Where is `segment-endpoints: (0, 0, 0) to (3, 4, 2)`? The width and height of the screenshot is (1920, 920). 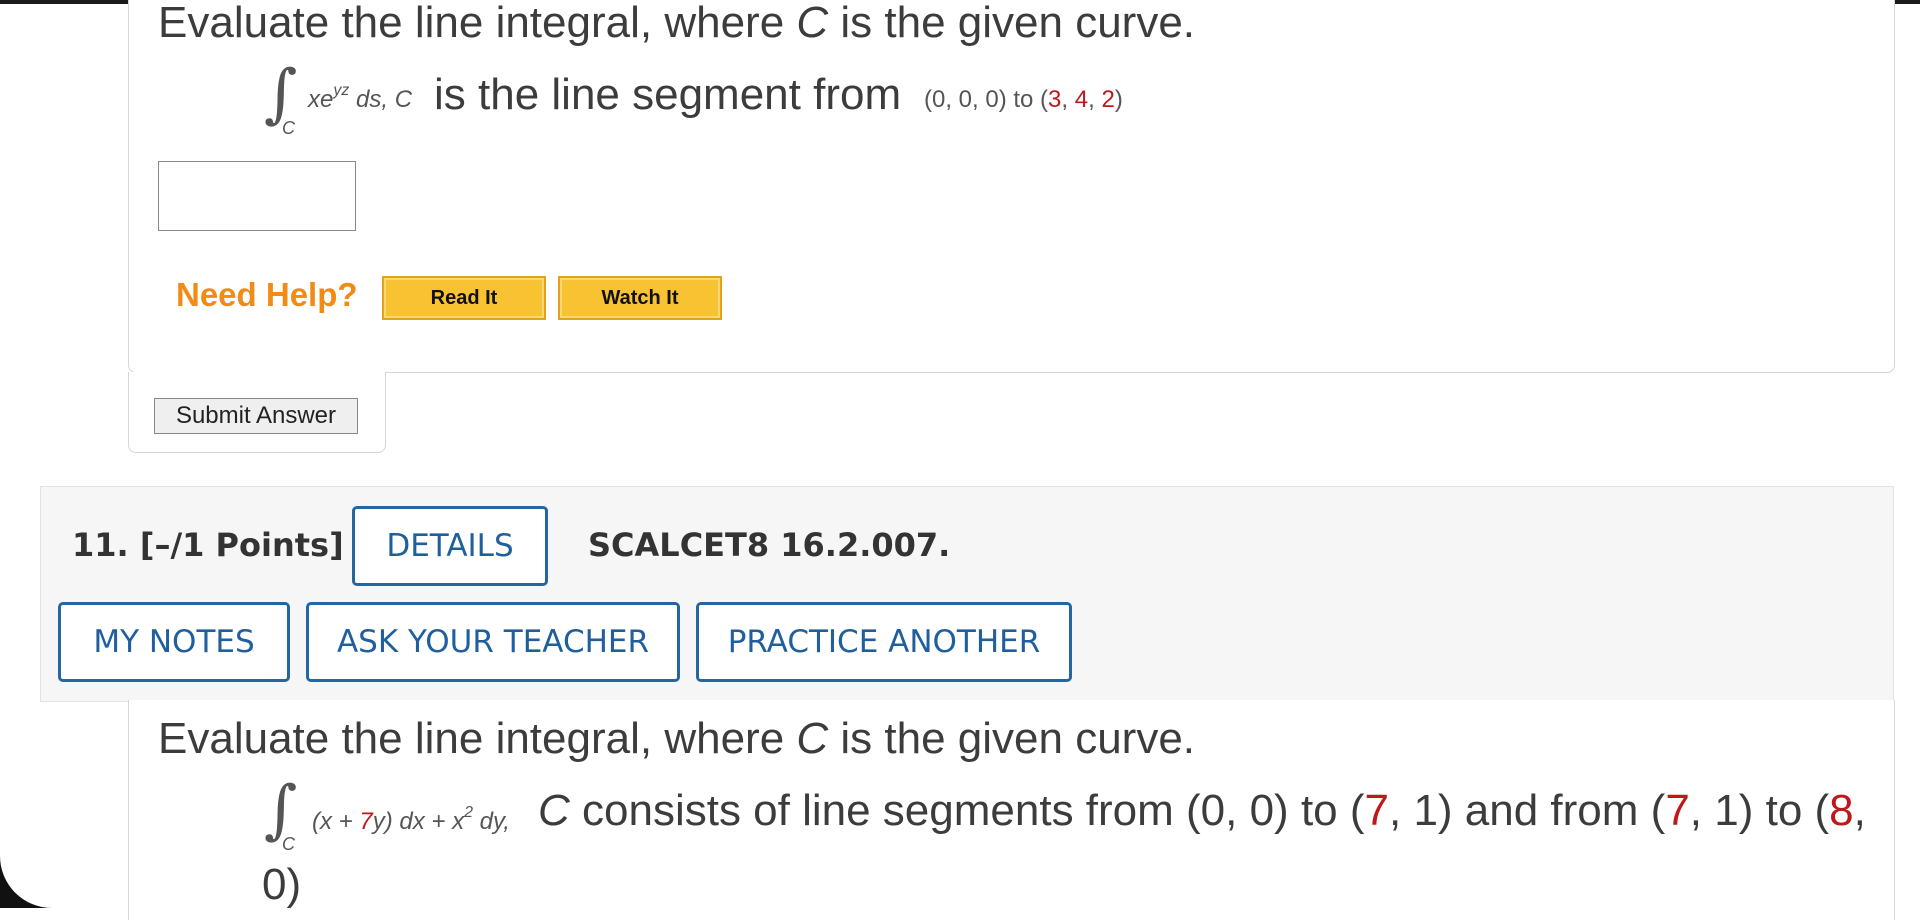 segment-endpoints: (0, 0, 0) to (3, 4, 2) is located at coordinates (1023, 99).